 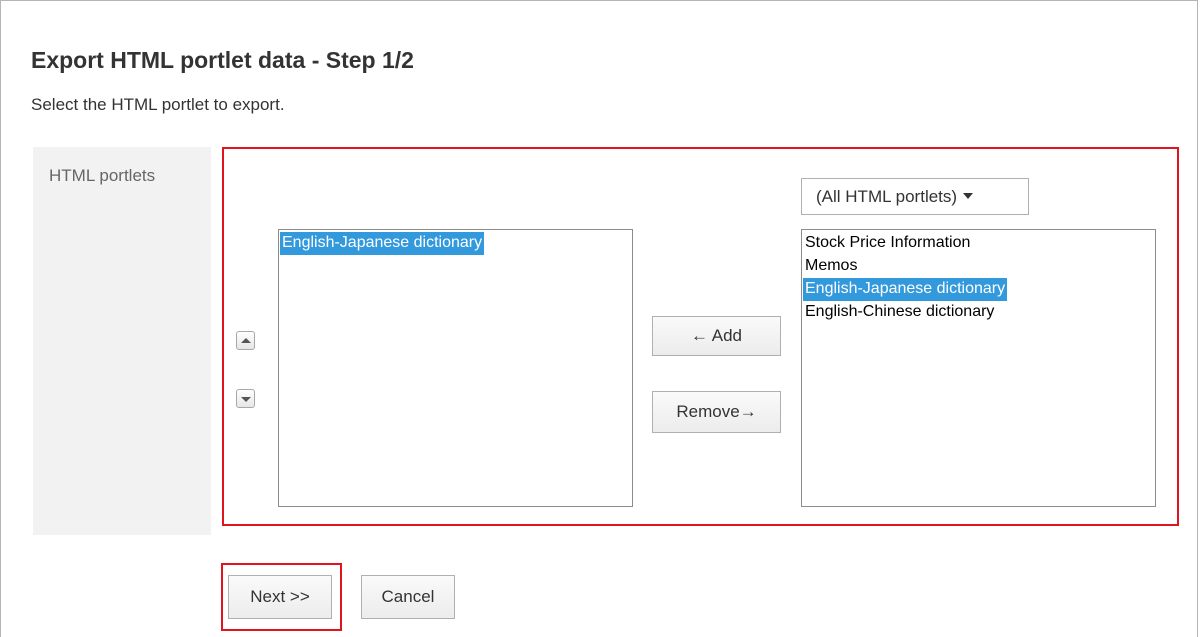 What do you see at coordinates (280, 597) in the screenshot?
I see `next-button: Next >>` at bounding box center [280, 597].